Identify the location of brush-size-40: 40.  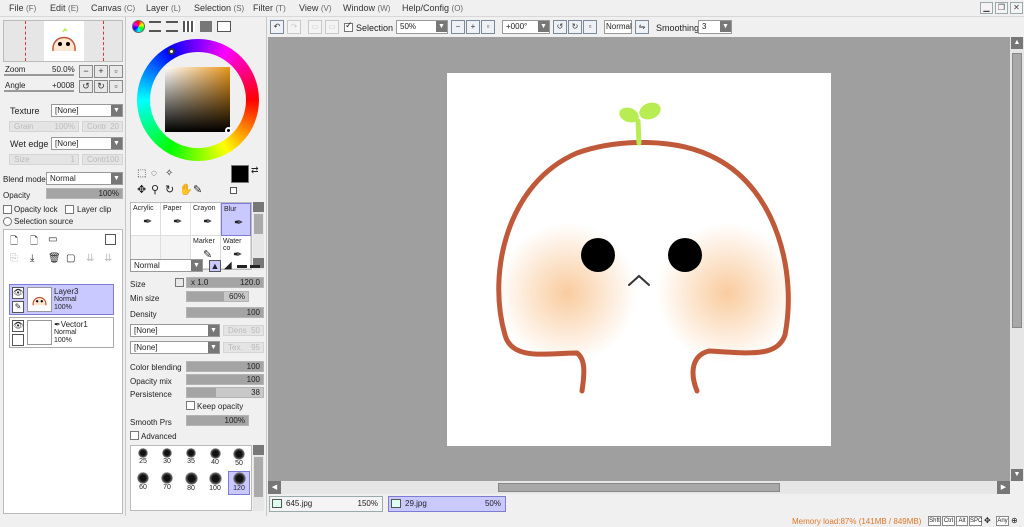
(215, 459).